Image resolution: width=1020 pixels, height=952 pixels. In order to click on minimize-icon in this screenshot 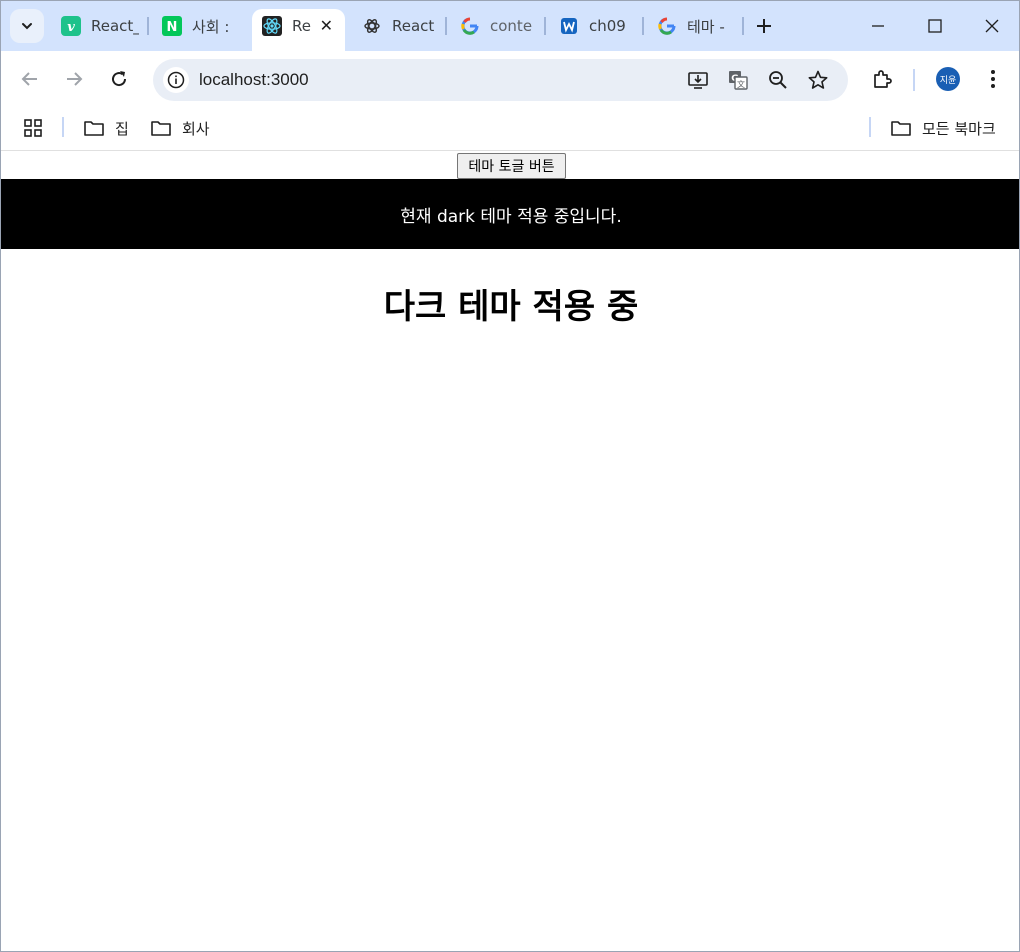, I will do `click(878, 26)`.